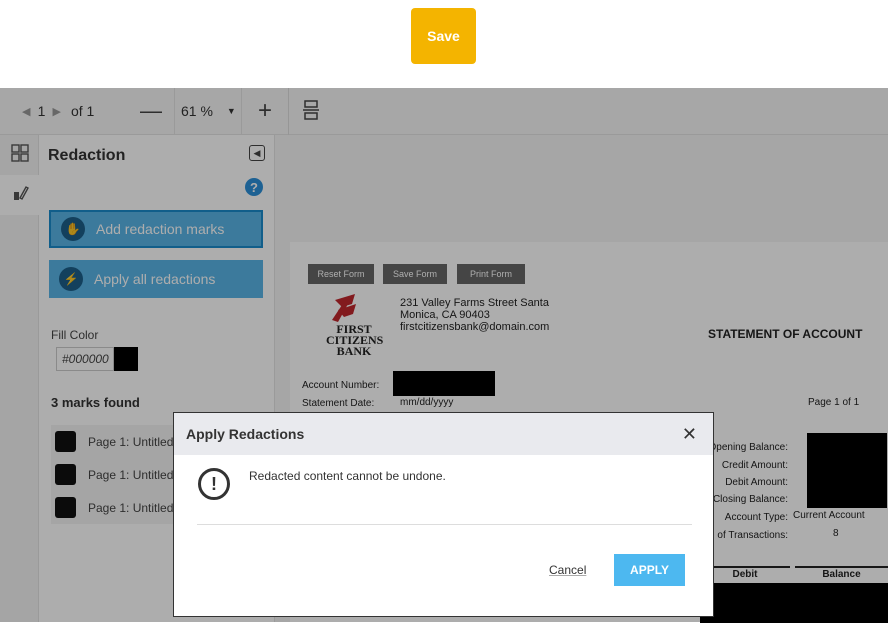  Describe the element at coordinates (245, 434) in the screenshot. I see `dialog-title: Apply Redactions` at that location.